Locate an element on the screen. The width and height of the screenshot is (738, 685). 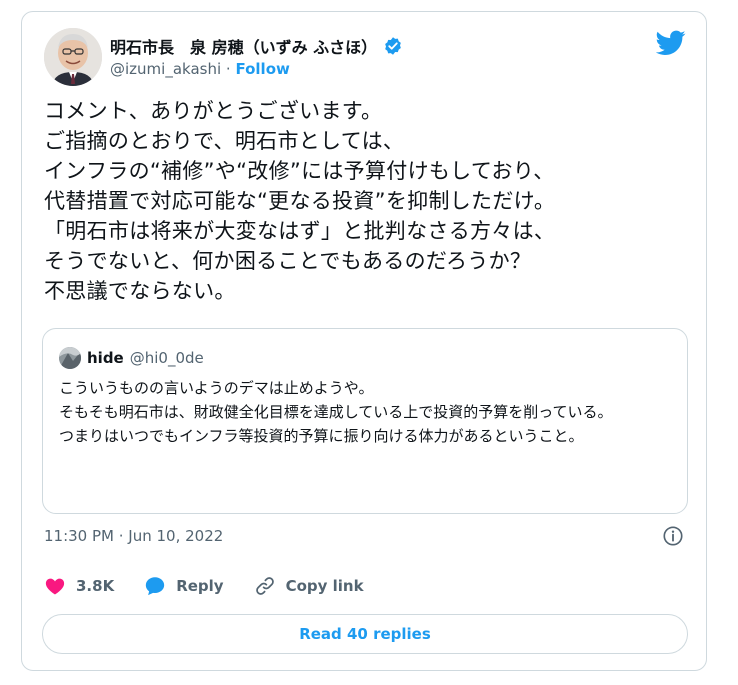
reply-button: Reply is located at coordinates (184, 586).